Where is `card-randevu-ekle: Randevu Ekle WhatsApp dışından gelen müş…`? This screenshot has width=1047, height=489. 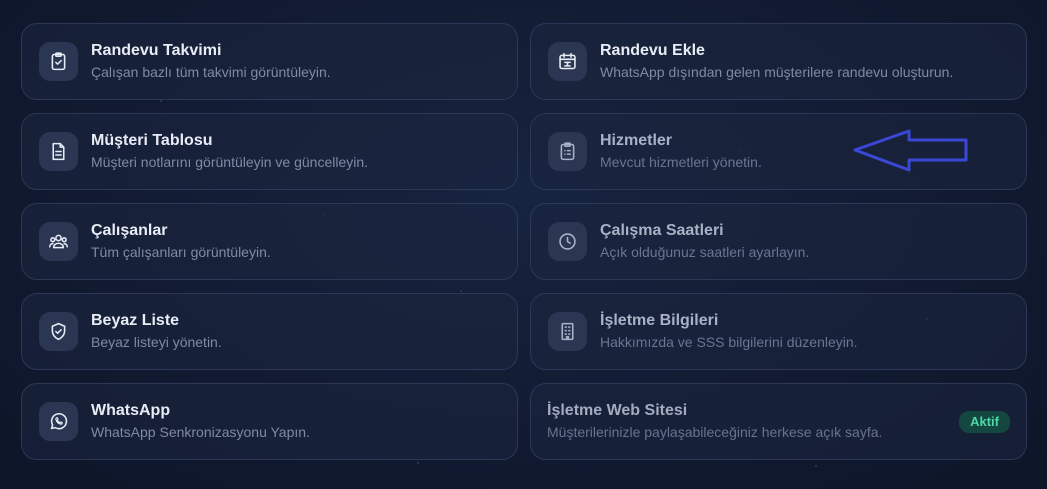
card-randevu-ekle: Randevu Ekle WhatsApp dışından gelen müş… is located at coordinates (778, 61).